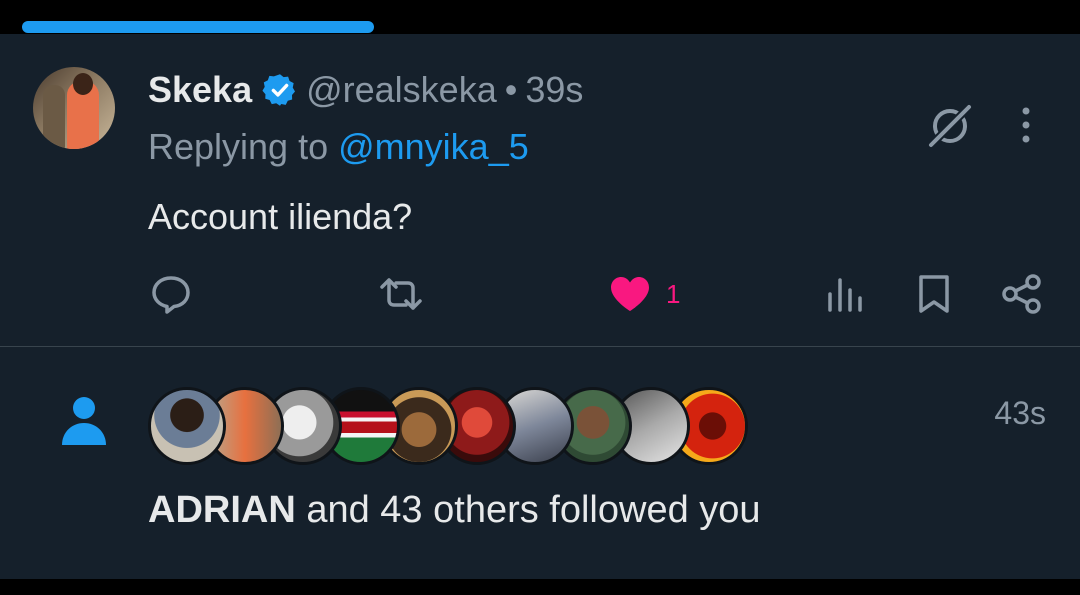 The height and width of the screenshot is (595, 1080). What do you see at coordinates (83, 84) in the screenshot?
I see `avatar-figure-head` at bounding box center [83, 84].